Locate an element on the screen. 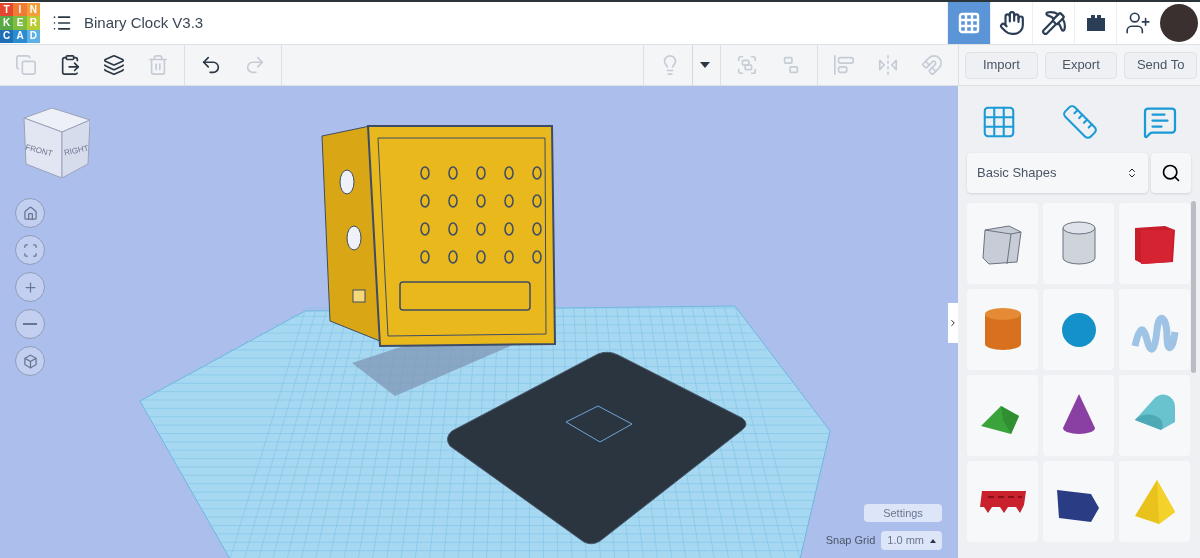 This screenshot has width=1200, height=558. home-icon is located at coordinates (30, 213).